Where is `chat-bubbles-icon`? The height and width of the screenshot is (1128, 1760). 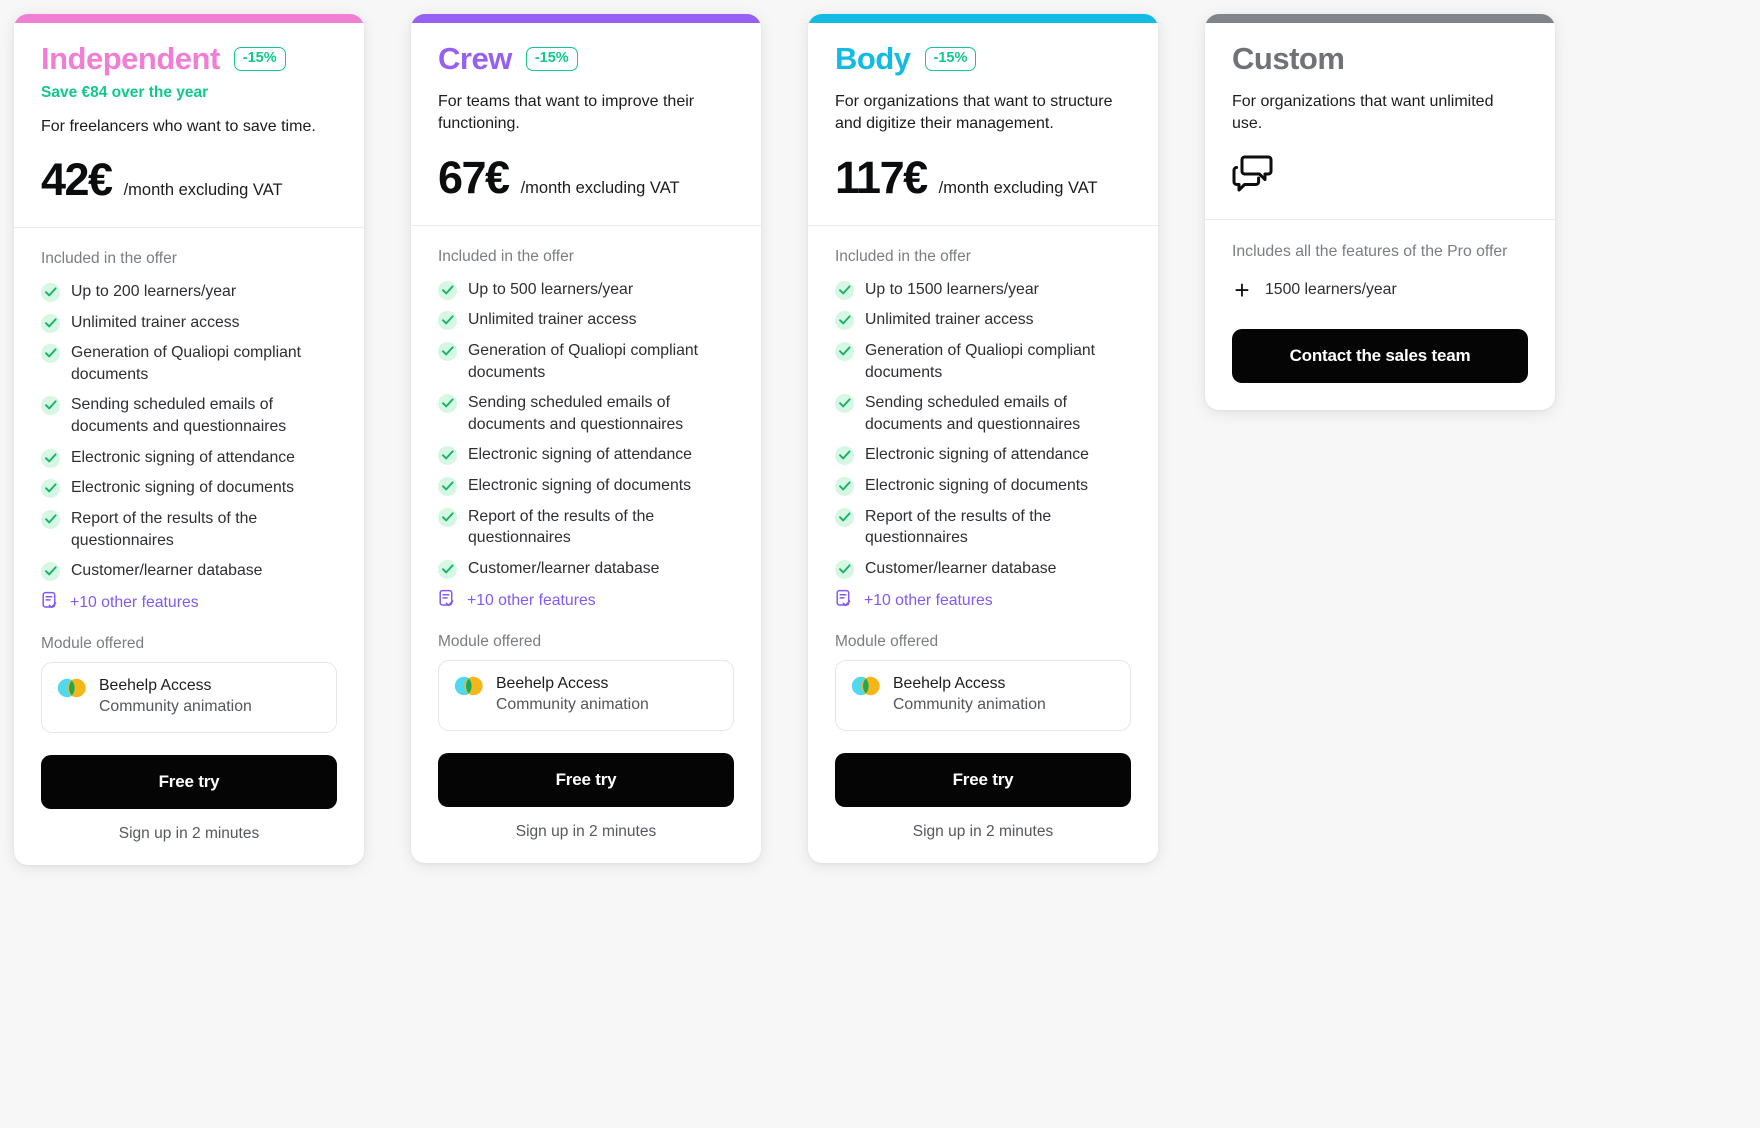 chat-bubbles-icon is located at coordinates (1380, 175).